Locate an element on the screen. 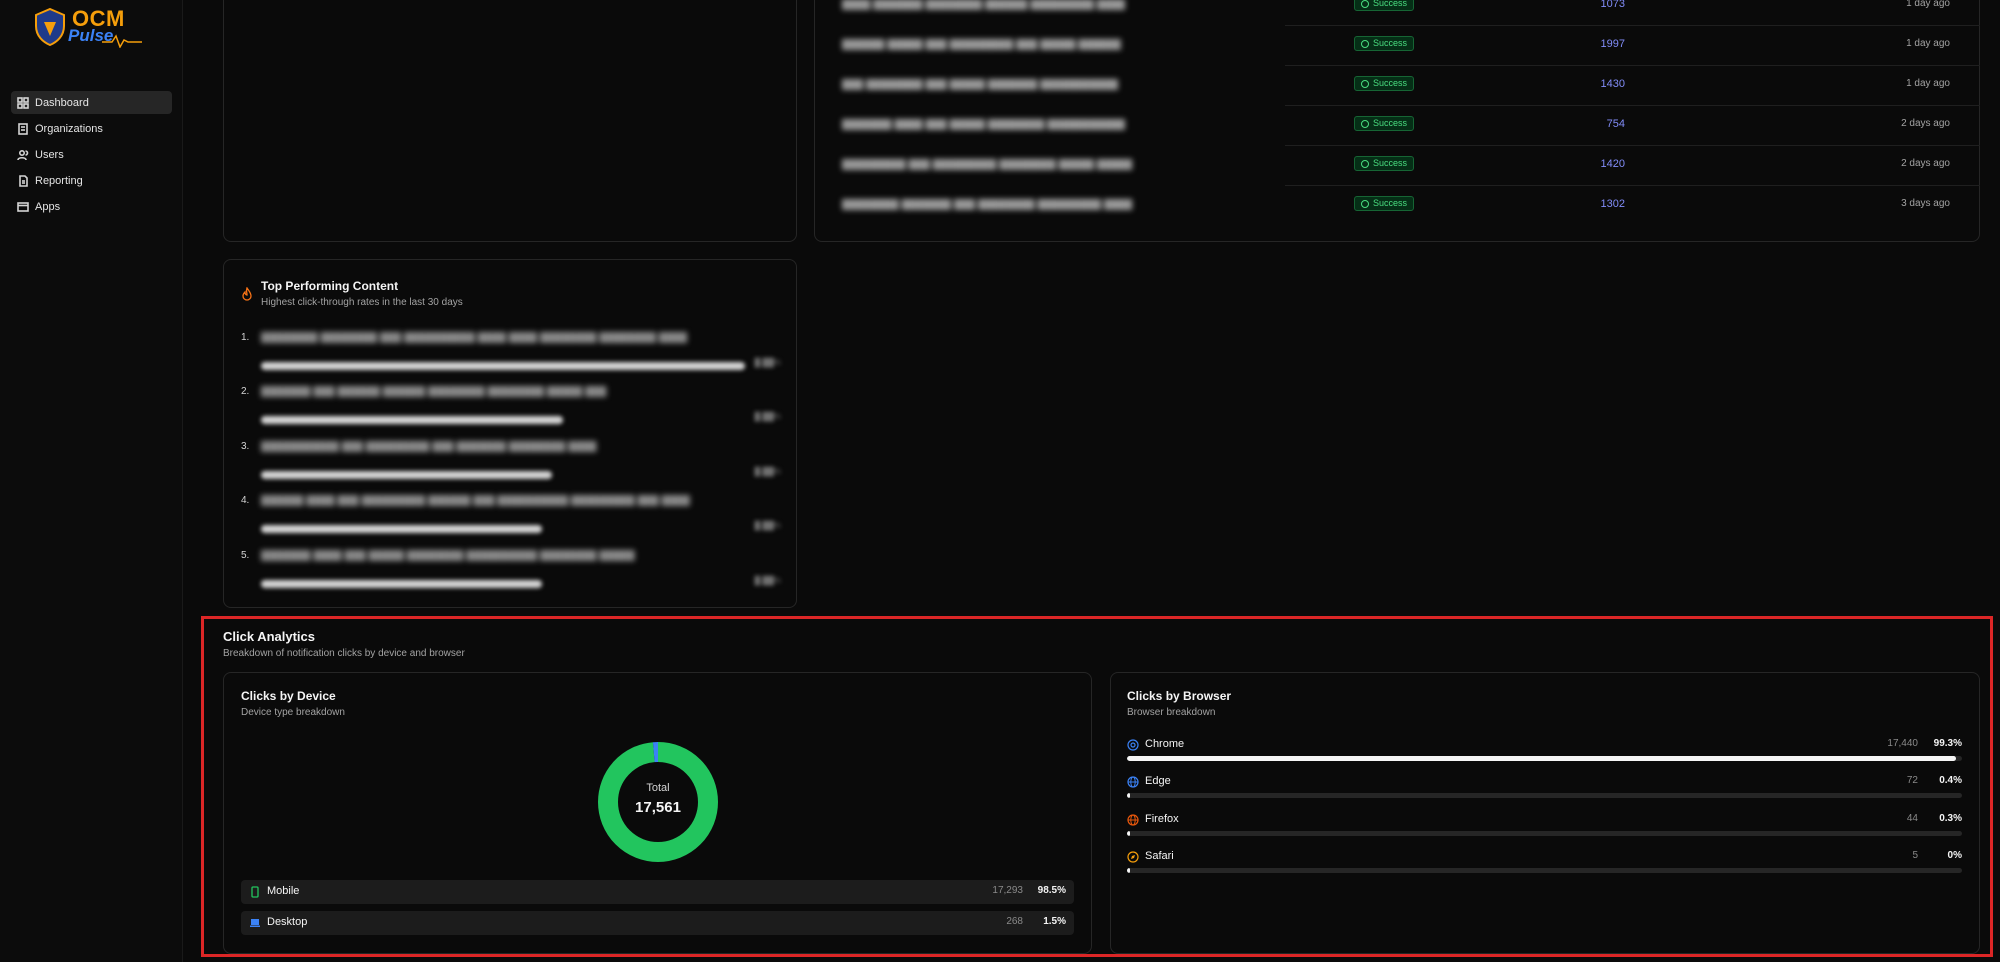 Image resolution: width=2000 pixels, height=962 pixels. window-icon is located at coordinates (23, 207).